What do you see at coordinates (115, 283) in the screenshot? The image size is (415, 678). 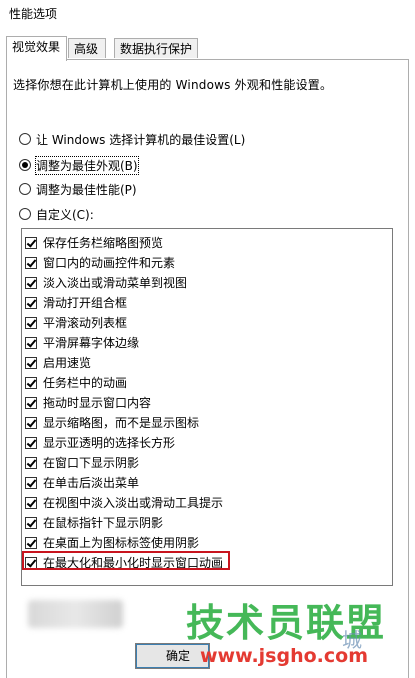 I see `list-item-label: 淡入淡出或滑动菜单到视图` at bounding box center [115, 283].